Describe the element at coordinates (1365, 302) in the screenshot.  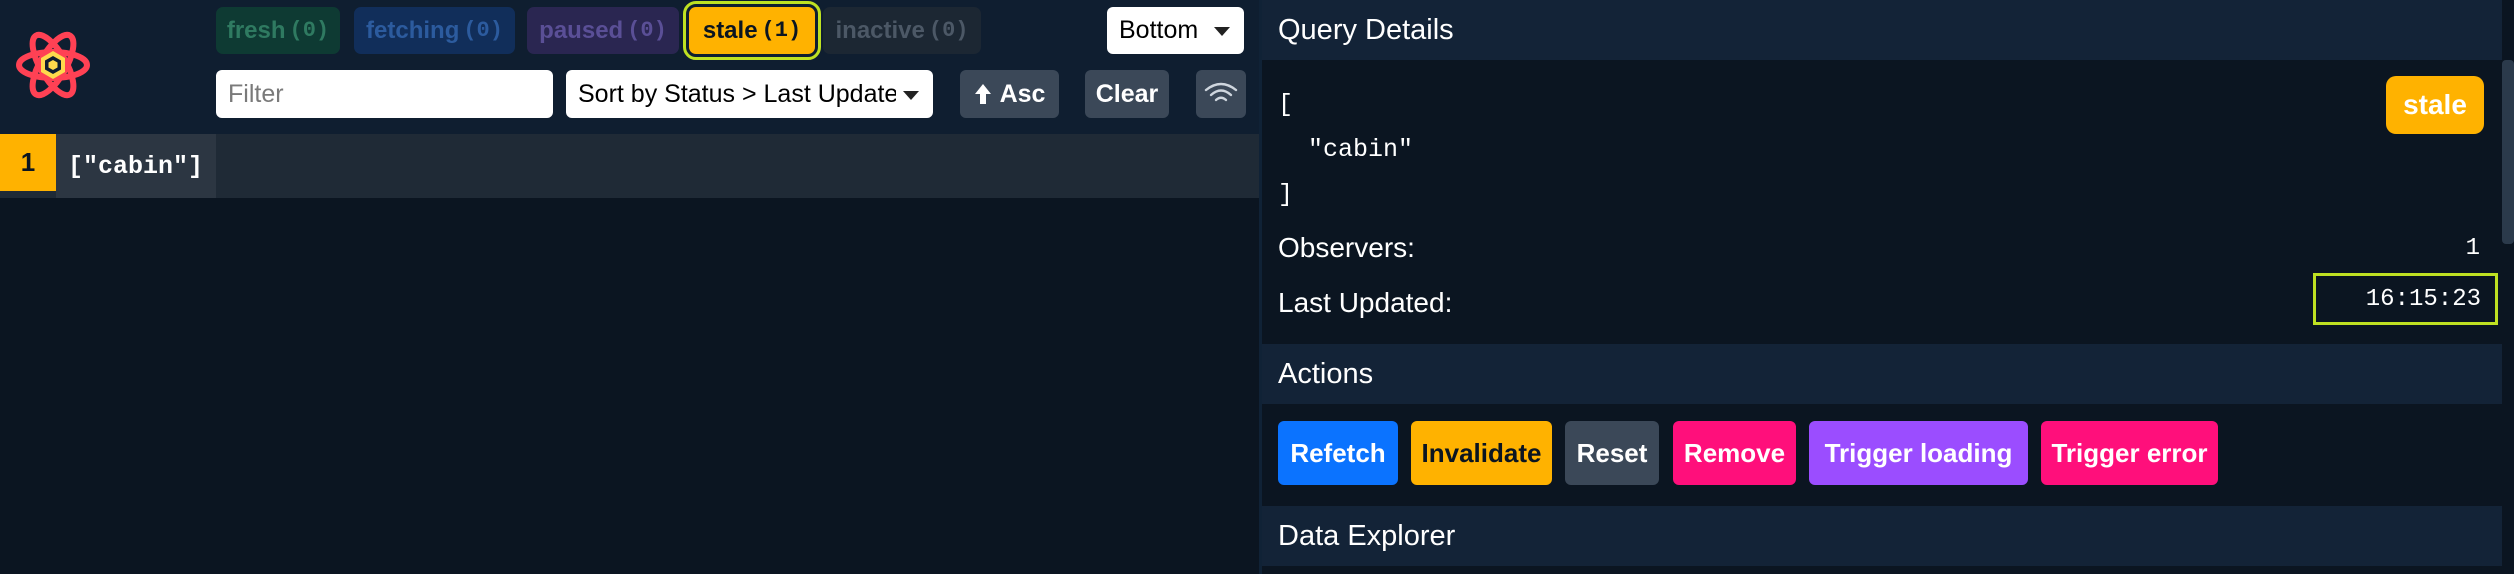
I see `last-updated-label: Last Updated:` at that location.